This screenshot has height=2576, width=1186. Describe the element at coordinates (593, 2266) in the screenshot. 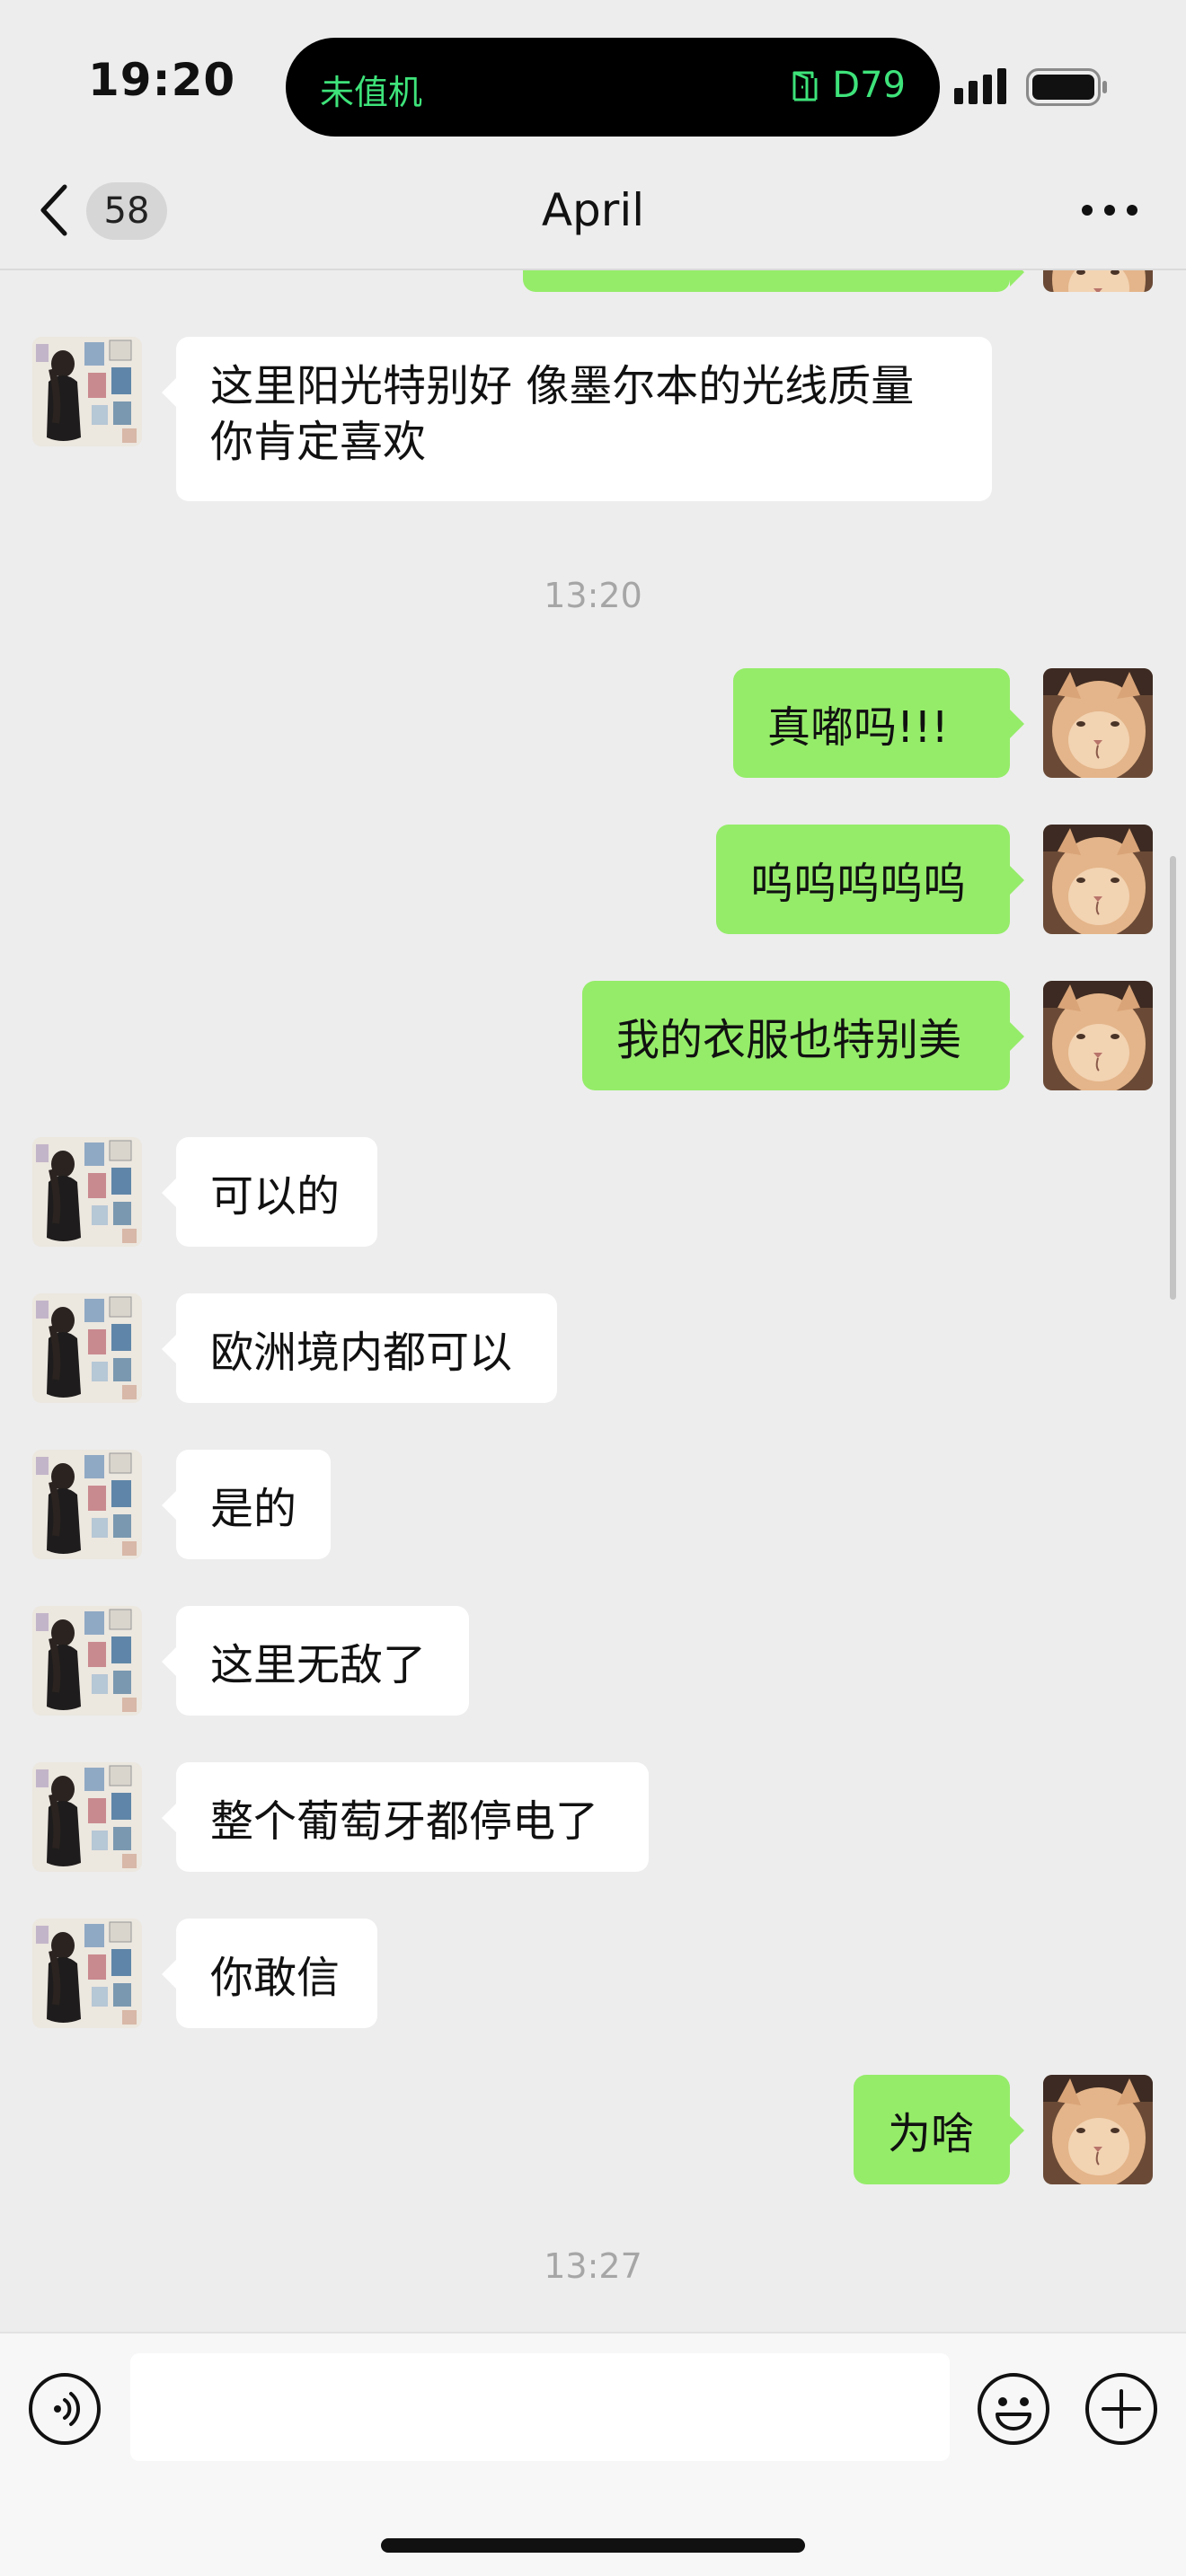

I see `message-timestamp: 13:27` at that location.